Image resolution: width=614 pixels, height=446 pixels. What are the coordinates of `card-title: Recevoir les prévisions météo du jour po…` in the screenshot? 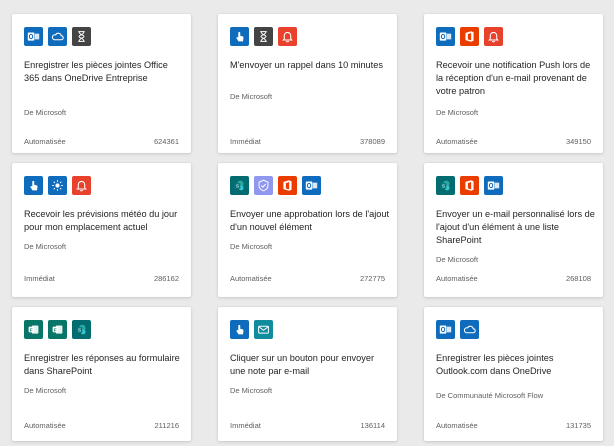 It's located at (101, 220).